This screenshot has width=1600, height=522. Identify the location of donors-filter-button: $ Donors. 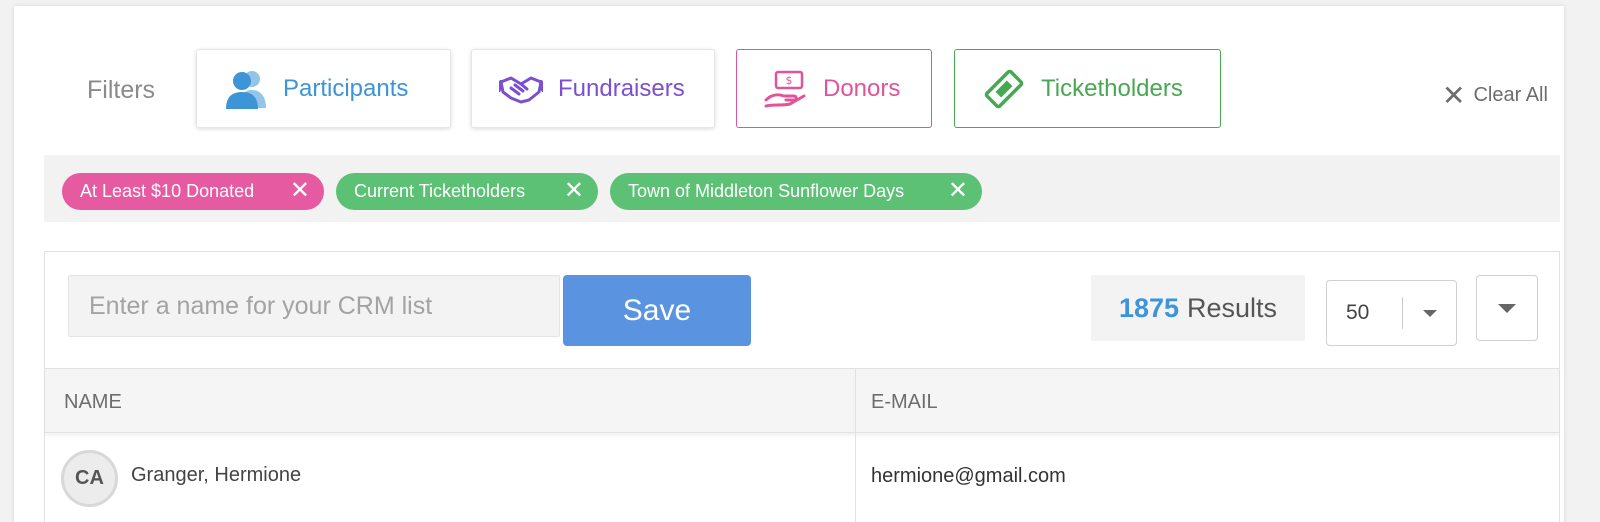
(834, 88).